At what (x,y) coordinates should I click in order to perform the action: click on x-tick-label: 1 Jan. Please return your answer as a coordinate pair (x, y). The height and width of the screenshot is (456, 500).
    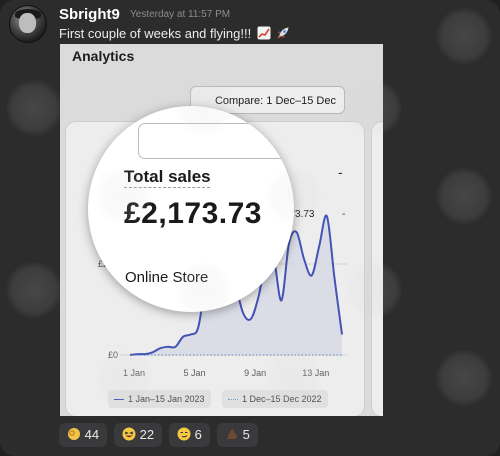
    Looking at the image, I should click on (134, 373).